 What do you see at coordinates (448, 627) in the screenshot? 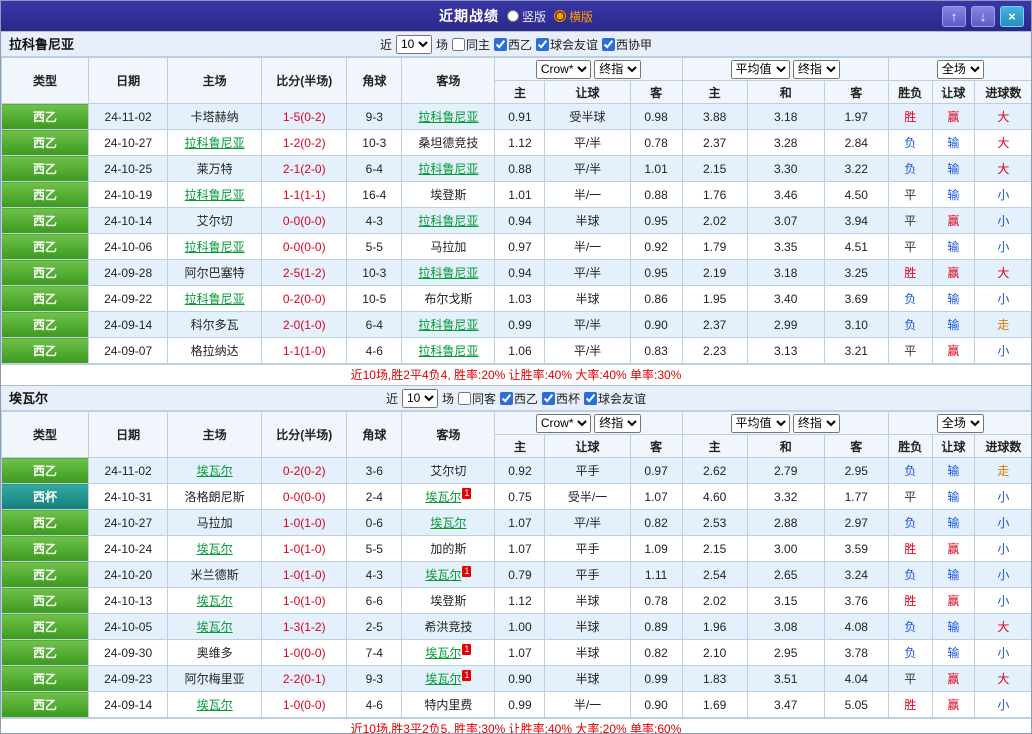
I see `team-link: 希洪竞技` at bounding box center [448, 627].